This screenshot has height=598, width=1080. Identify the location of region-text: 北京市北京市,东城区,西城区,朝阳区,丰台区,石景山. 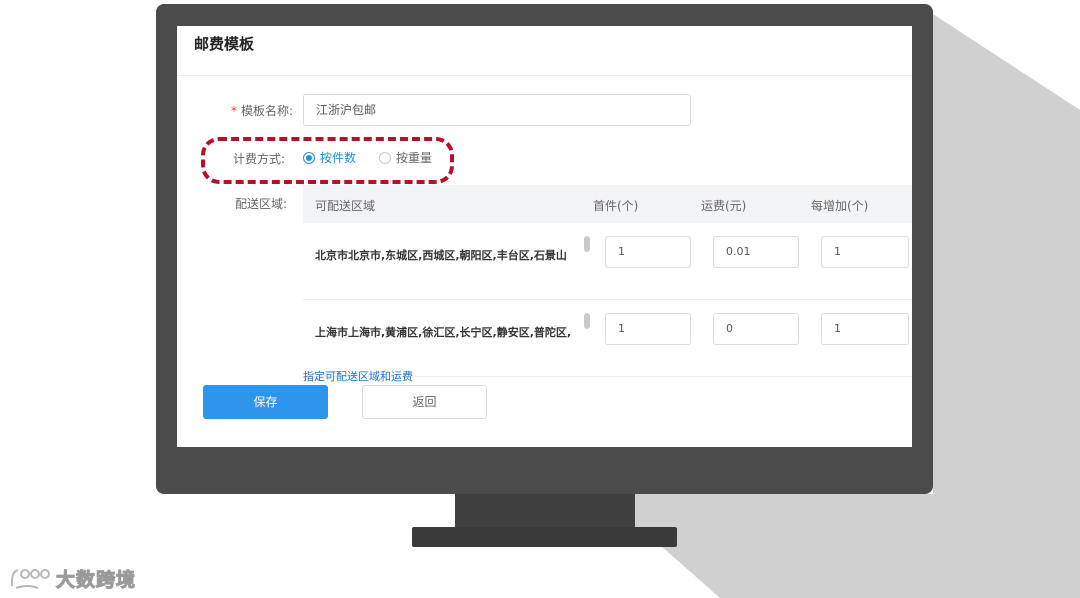
(441, 255).